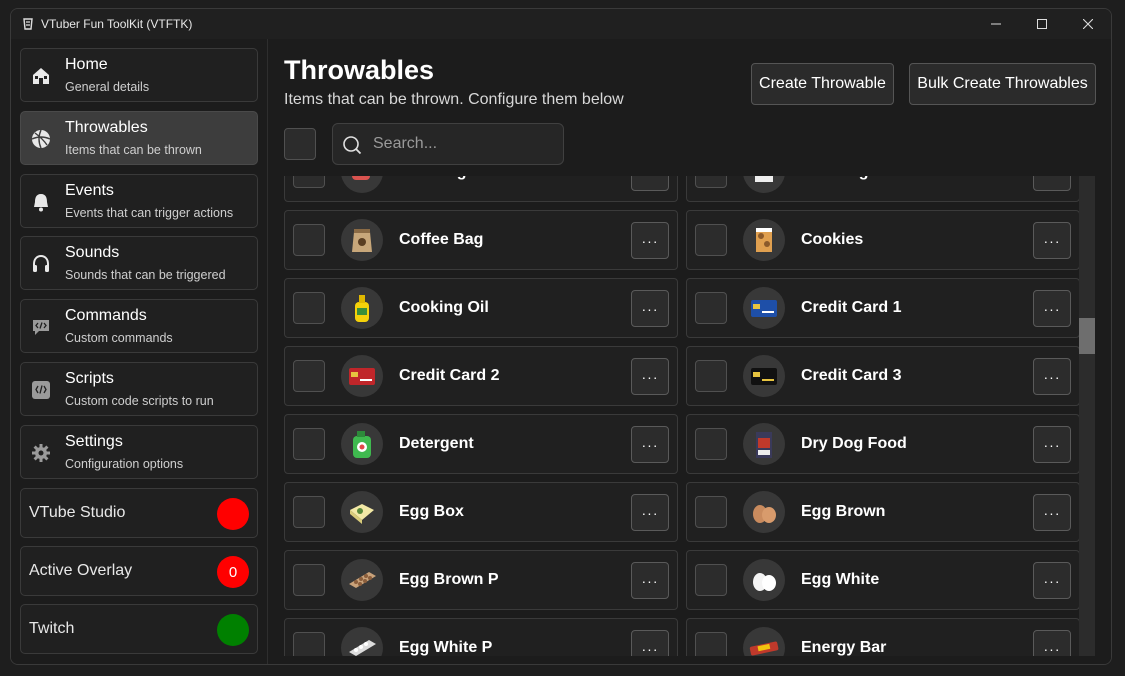  What do you see at coordinates (41, 453) in the screenshot?
I see `gear-icon` at bounding box center [41, 453].